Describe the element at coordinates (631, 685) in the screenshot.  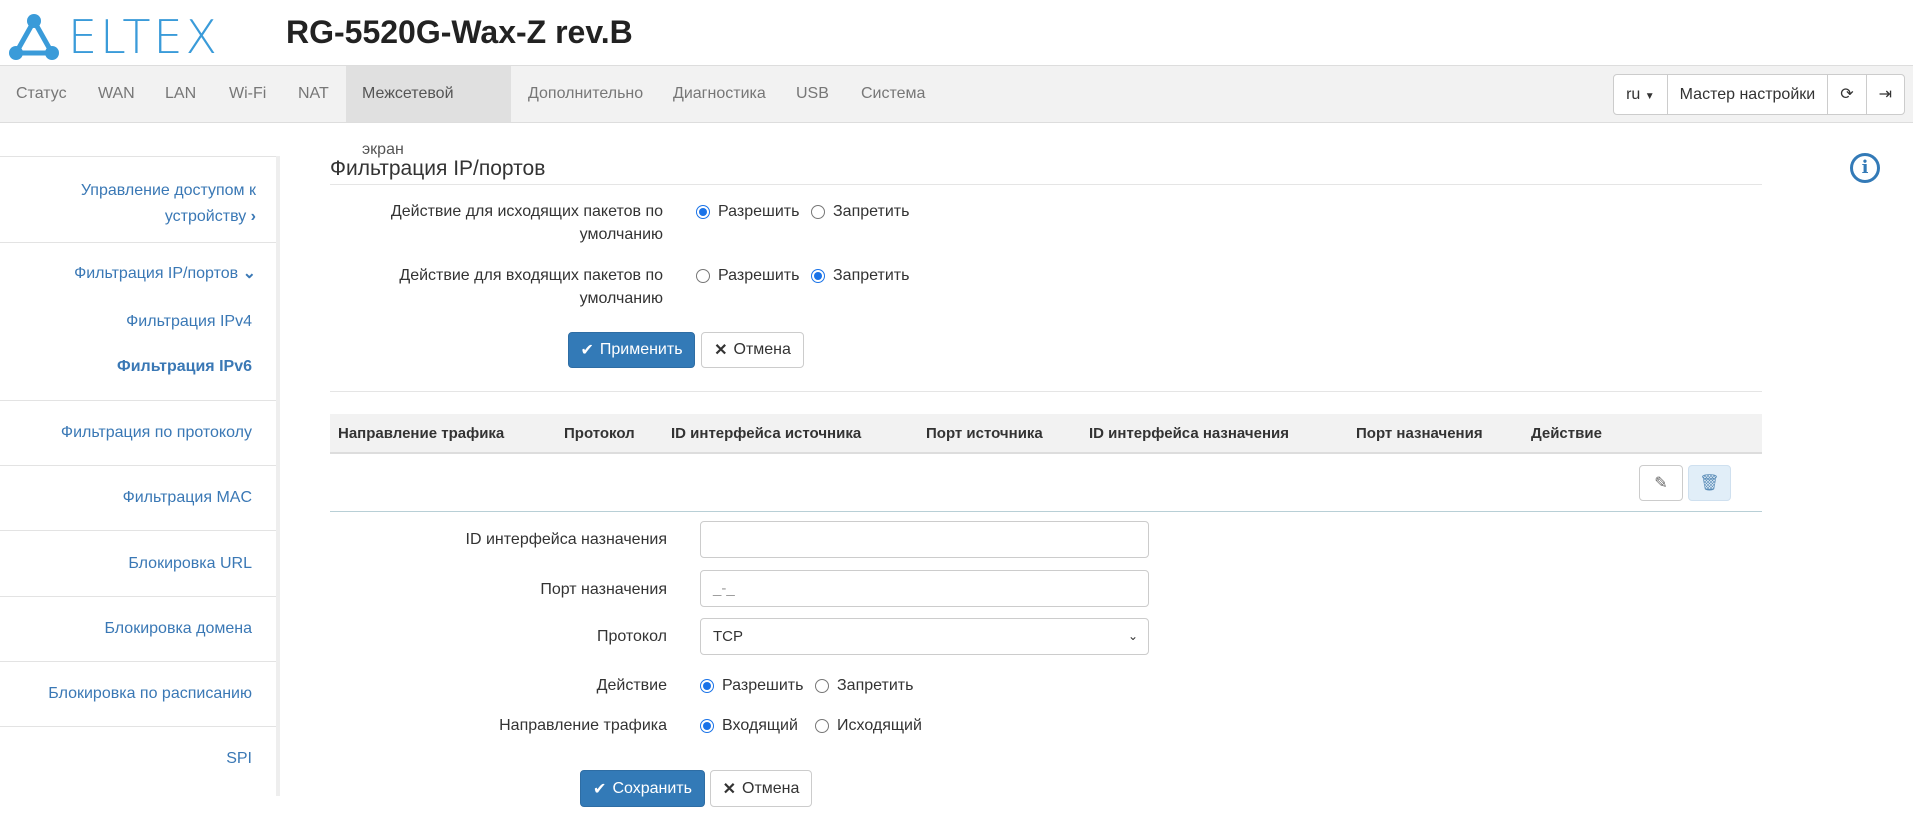
I see `action-label: Действие` at that location.